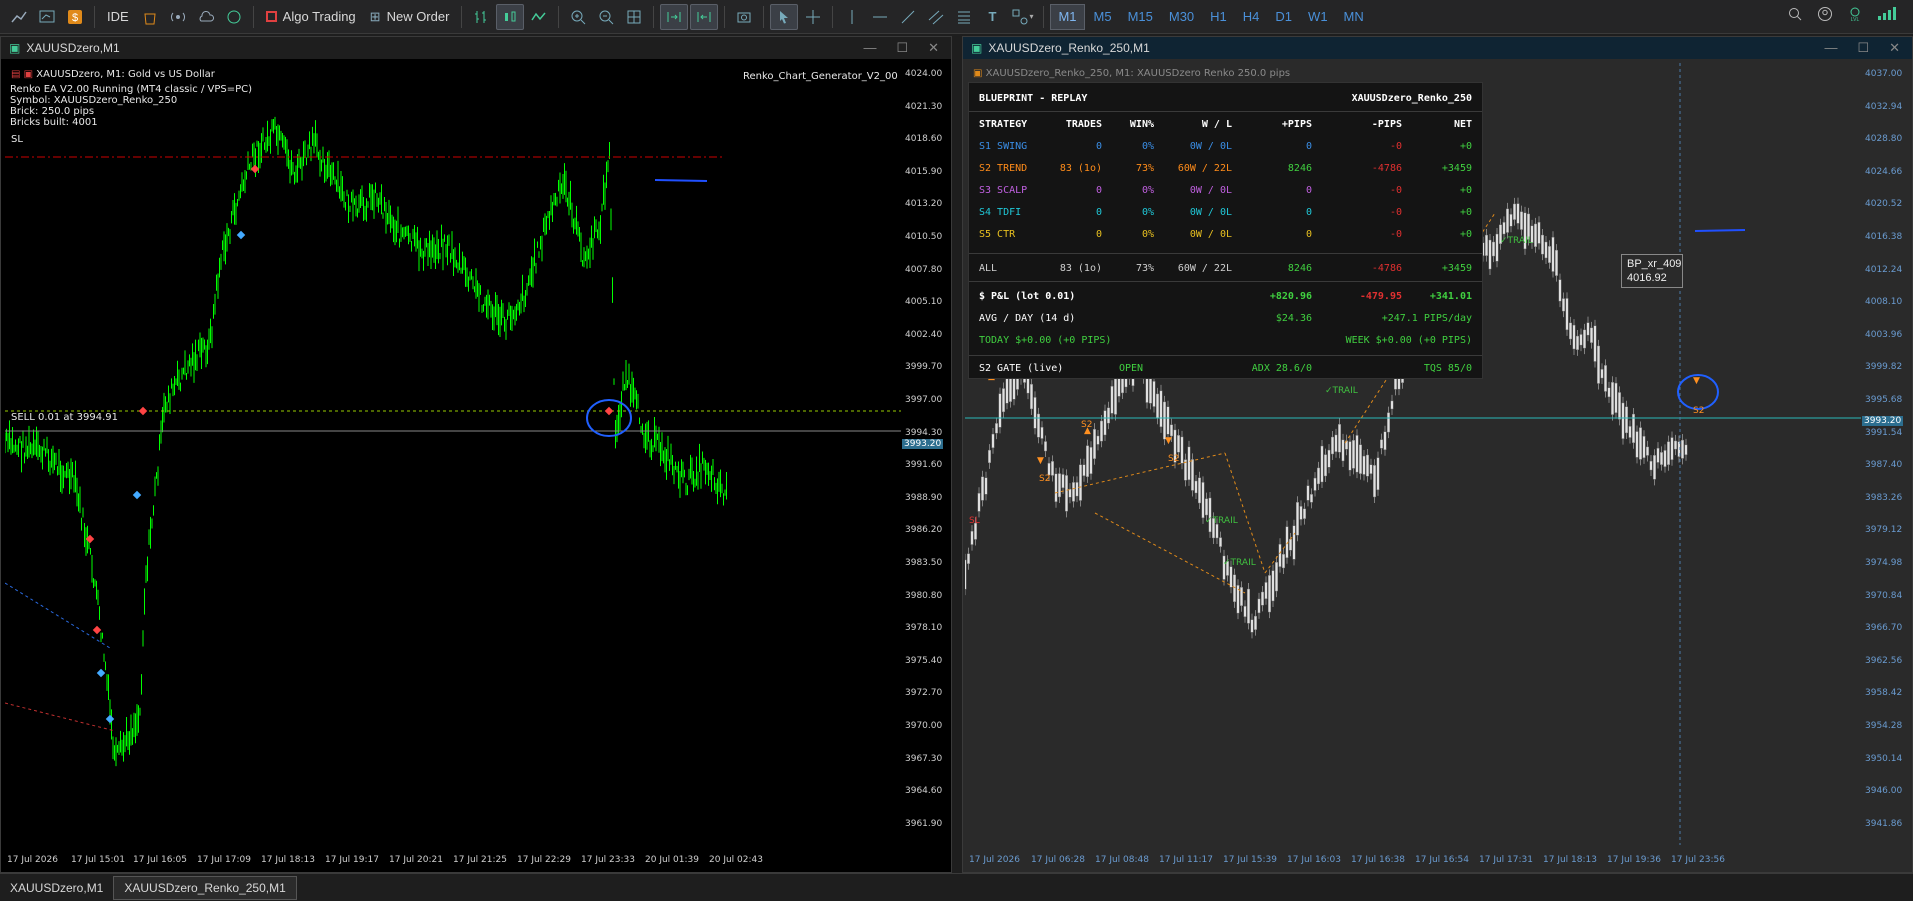 The image size is (1913, 901). Describe the element at coordinates (15, 48) in the screenshot. I see `chart-window-icon: ▣` at that location.